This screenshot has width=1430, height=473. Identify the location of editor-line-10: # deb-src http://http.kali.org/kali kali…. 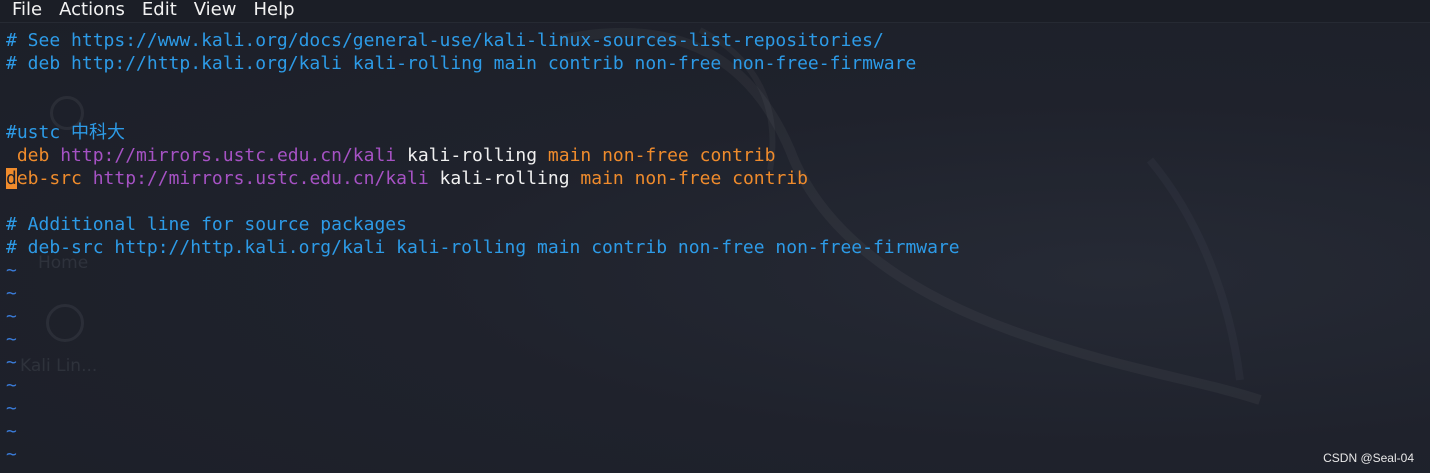
(483, 247).